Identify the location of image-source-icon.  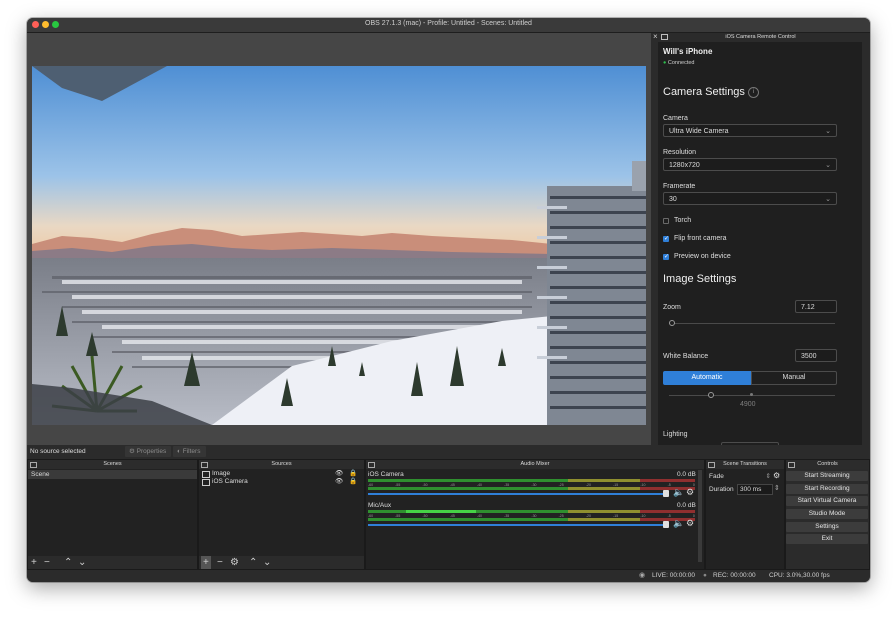
(206, 474).